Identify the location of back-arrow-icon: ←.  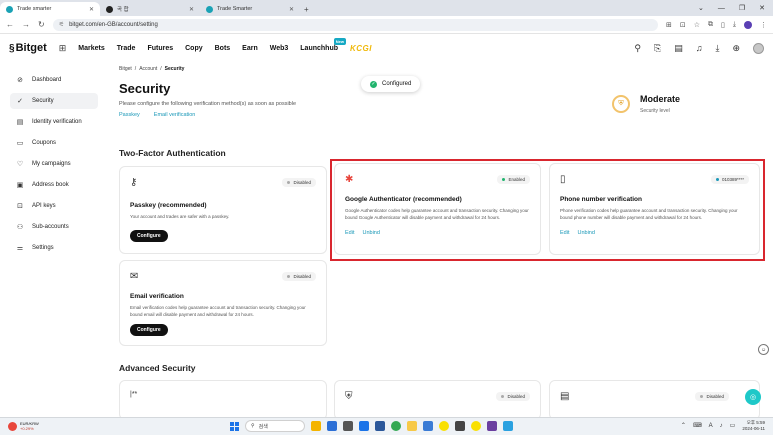
(10, 24).